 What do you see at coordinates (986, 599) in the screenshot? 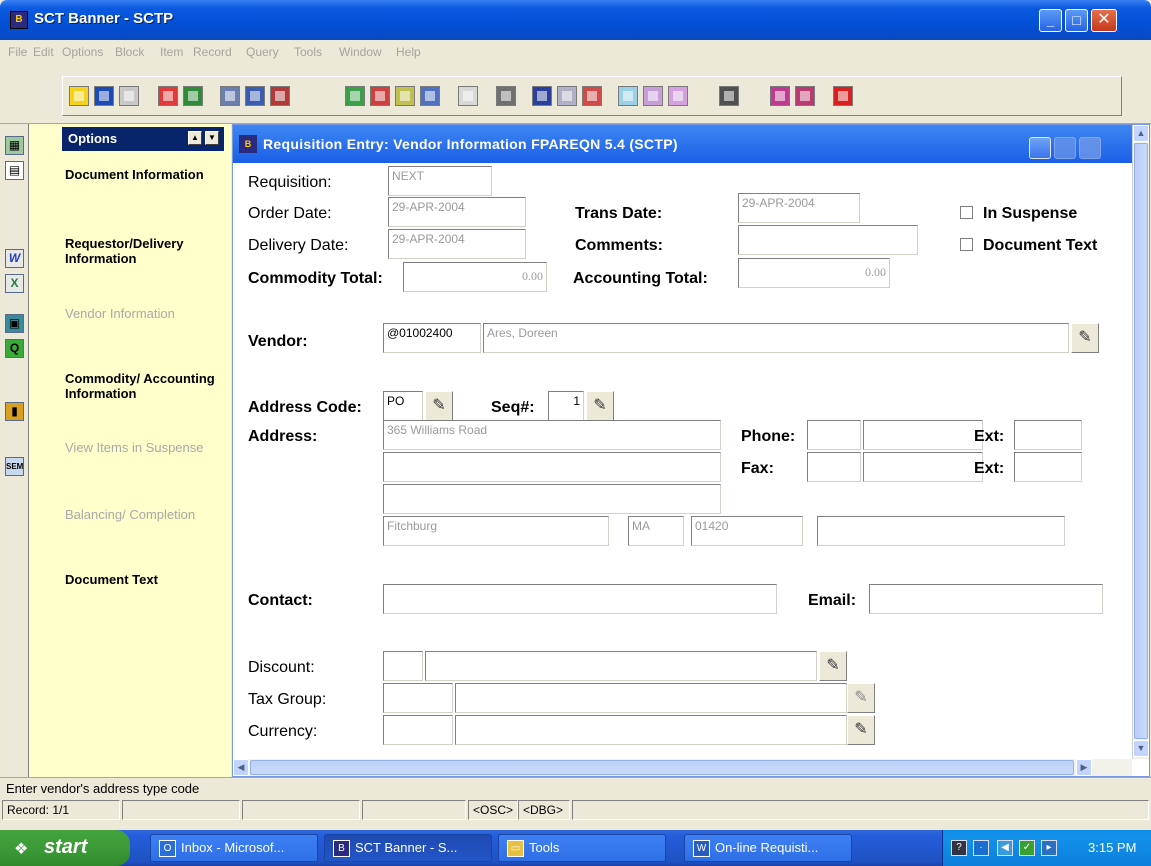
I see `email-field` at bounding box center [986, 599].